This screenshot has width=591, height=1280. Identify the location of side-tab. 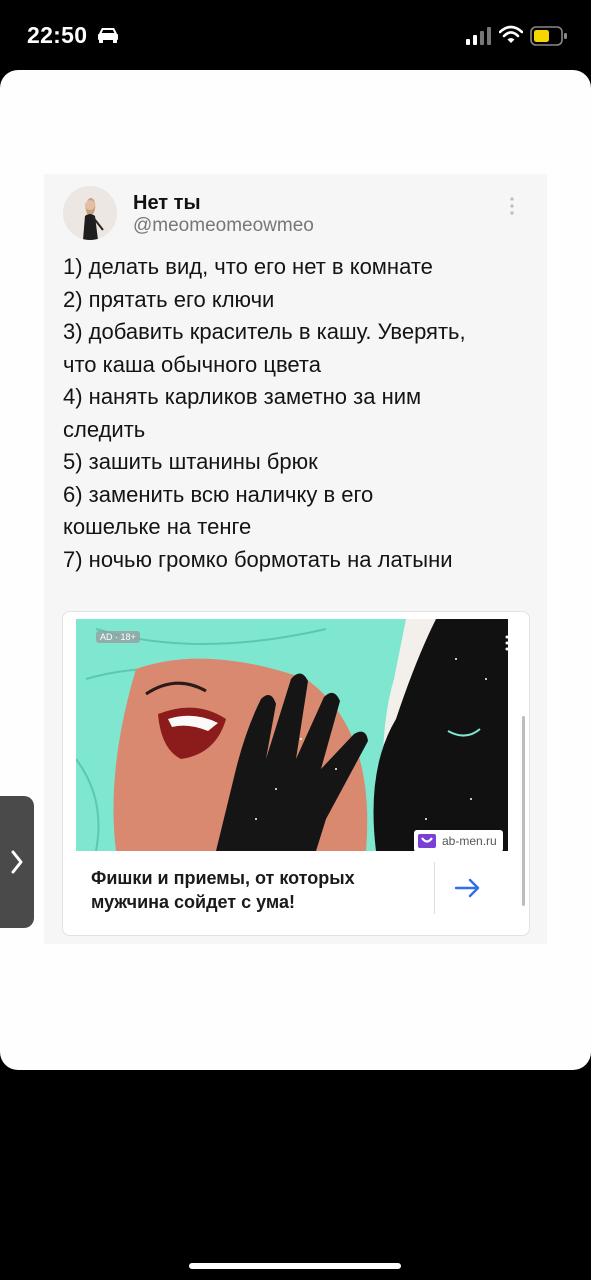
(17, 862).